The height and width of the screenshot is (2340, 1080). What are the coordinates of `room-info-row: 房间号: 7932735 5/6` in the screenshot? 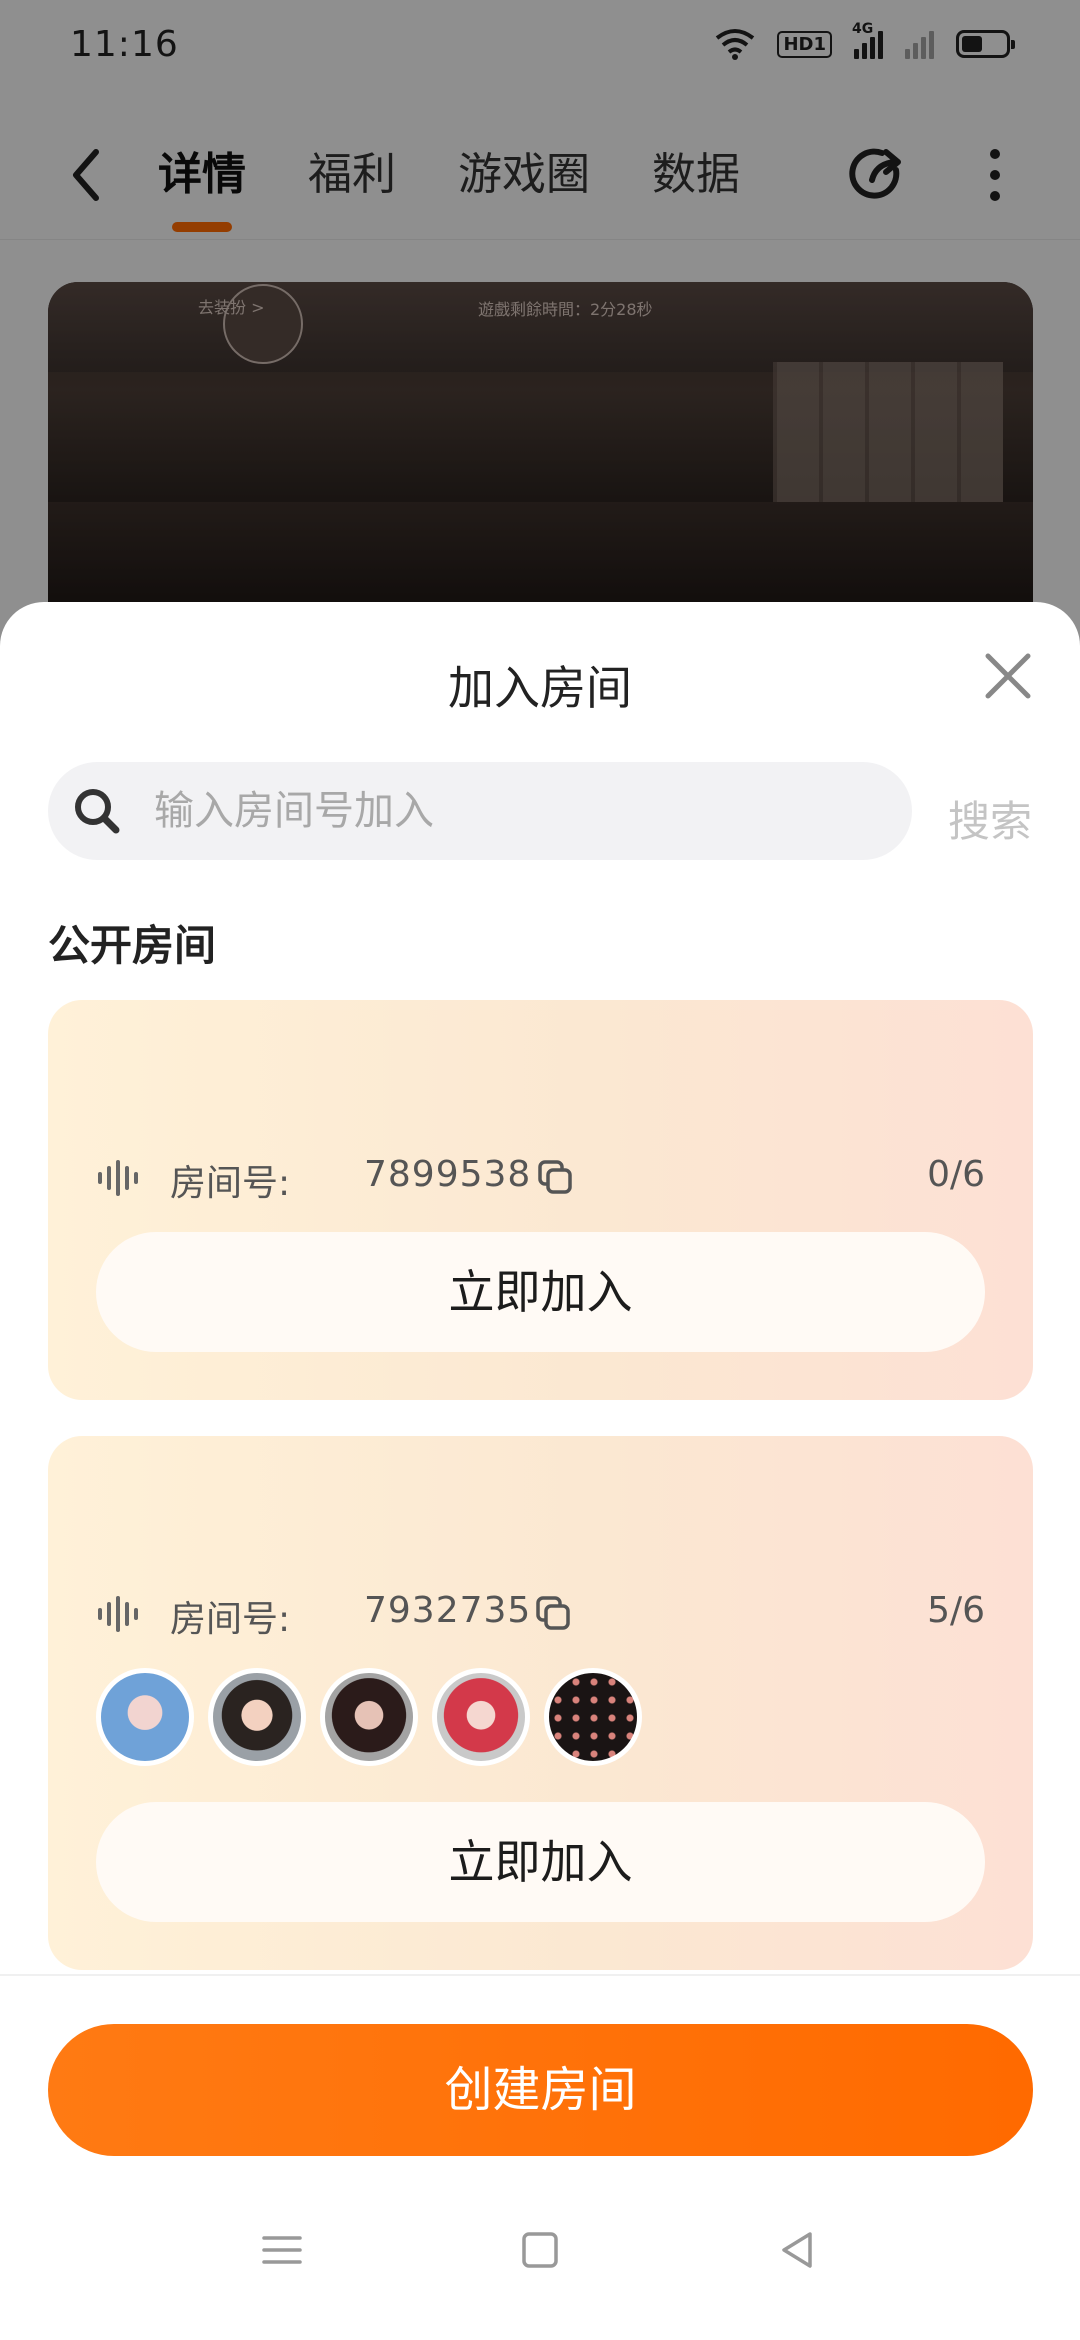 It's located at (540, 1614).